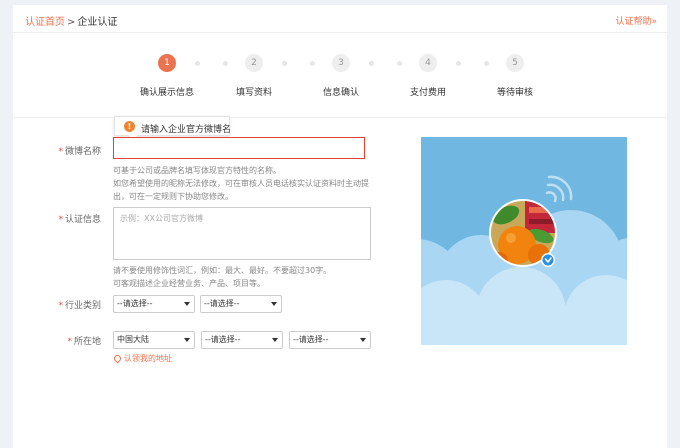  What do you see at coordinates (117, 358) in the screenshot?
I see `location-pin-icon` at bounding box center [117, 358].